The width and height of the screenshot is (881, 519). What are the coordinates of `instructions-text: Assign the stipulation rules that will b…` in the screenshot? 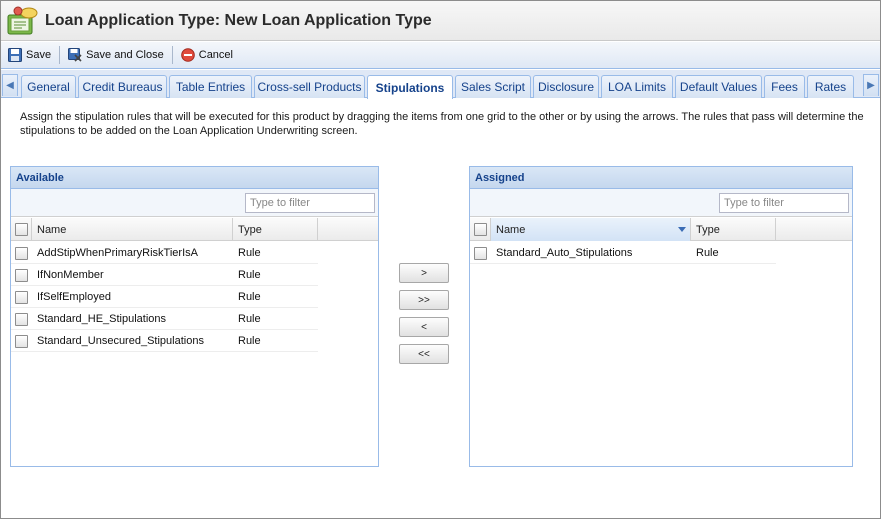 It's located at (442, 124).